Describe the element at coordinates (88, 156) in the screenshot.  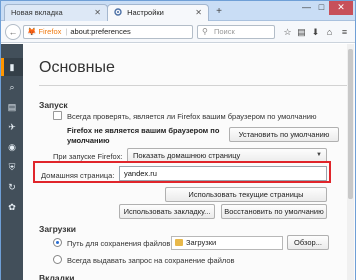
I see `on-startup-label: При запуске Firefox:` at that location.